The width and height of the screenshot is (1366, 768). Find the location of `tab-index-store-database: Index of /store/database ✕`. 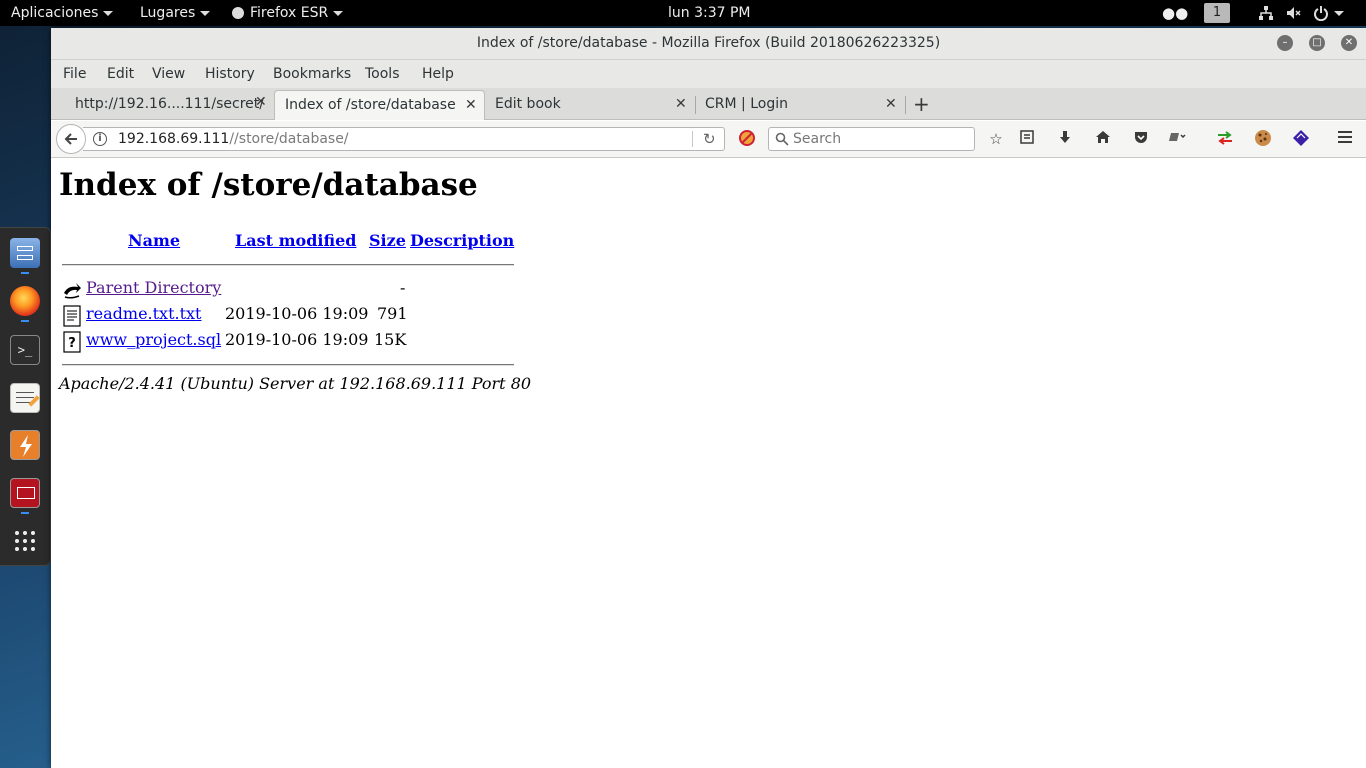

tab-index-store-database: Index of /store/database ✕ is located at coordinates (379, 105).